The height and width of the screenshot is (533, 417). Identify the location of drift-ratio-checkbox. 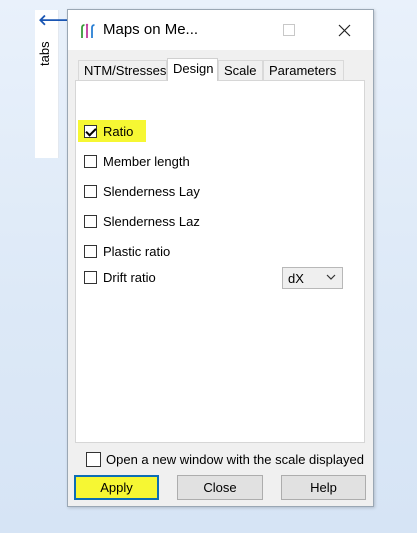
(90, 277).